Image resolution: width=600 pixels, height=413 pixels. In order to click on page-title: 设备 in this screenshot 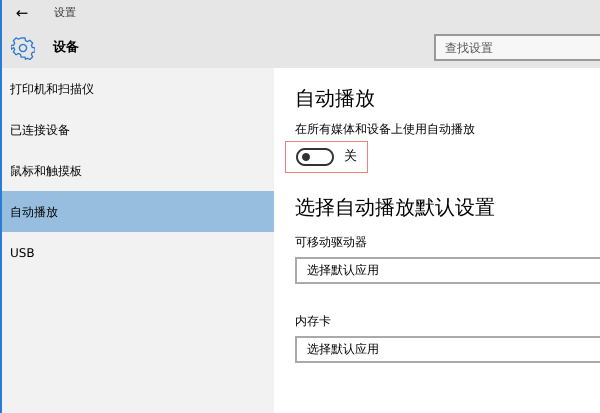, I will do `click(66, 47)`.